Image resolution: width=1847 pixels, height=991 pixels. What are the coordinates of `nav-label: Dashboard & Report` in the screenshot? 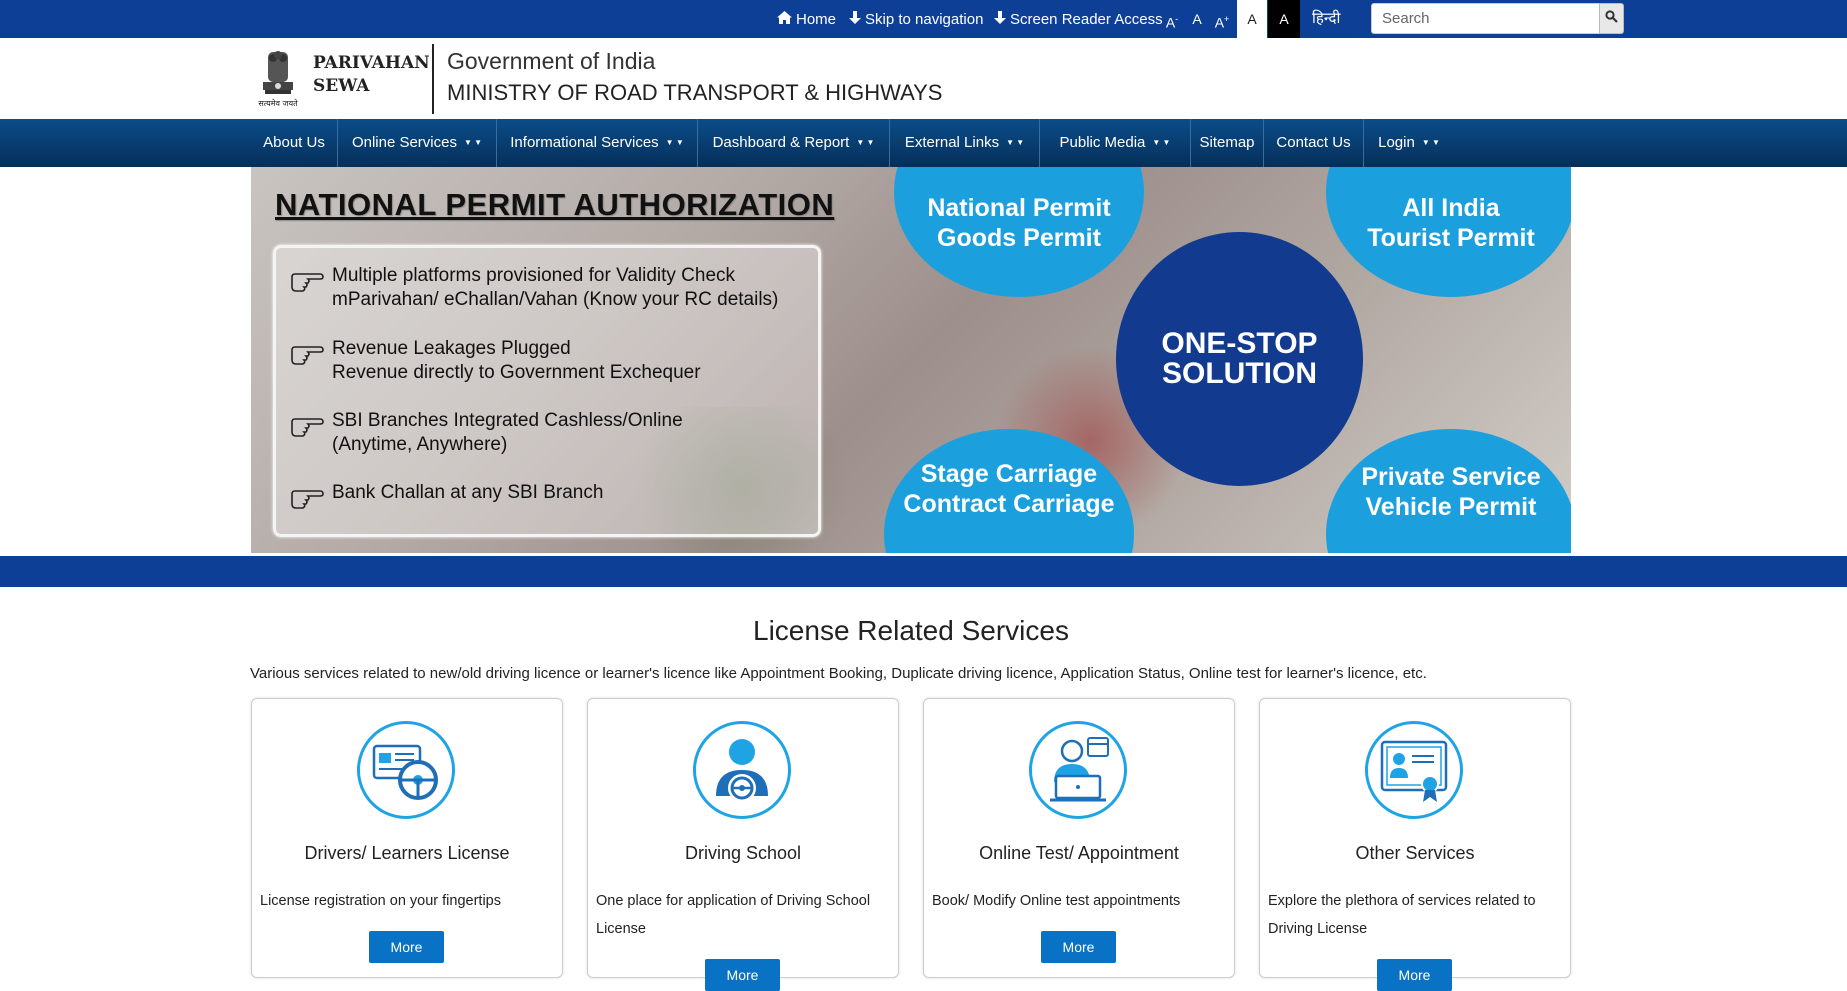 It's located at (781, 142).